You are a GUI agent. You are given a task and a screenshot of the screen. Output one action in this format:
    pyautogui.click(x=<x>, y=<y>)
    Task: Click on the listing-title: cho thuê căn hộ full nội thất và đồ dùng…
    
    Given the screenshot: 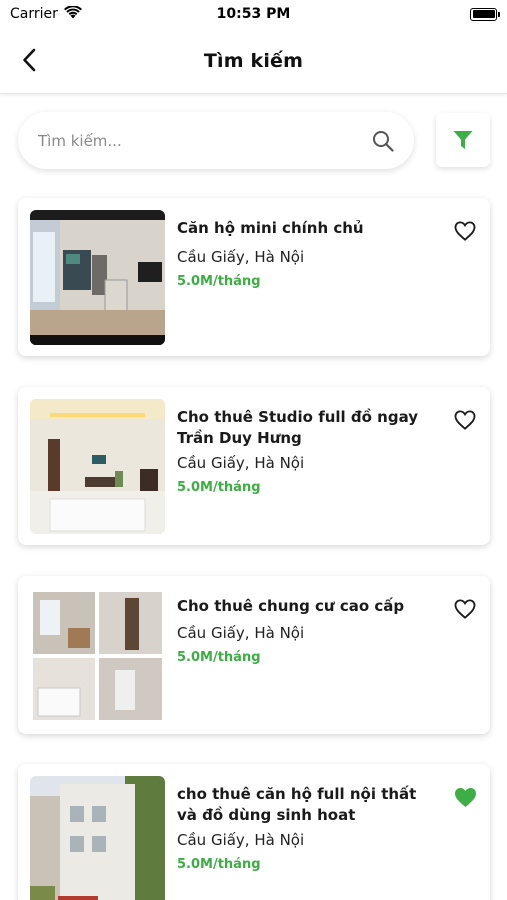 What is the action you would take?
    pyautogui.click(x=297, y=804)
    